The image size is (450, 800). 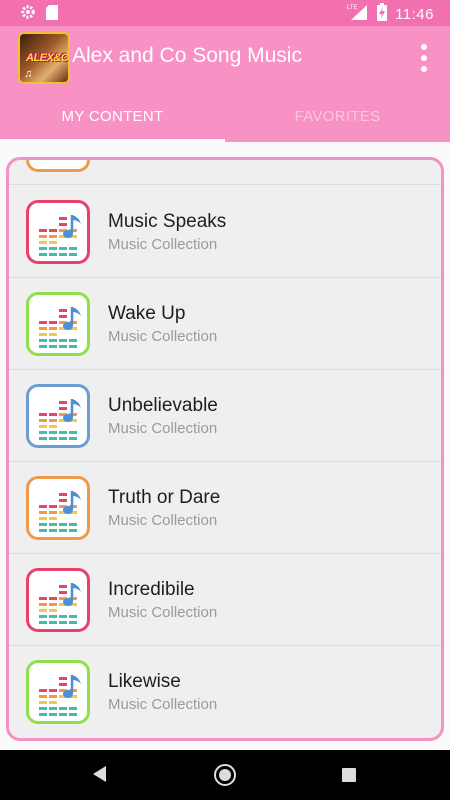 What do you see at coordinates (144, 681) in the screenshot?
I see `song-title: Likewise` at bounding box center [144, 681].